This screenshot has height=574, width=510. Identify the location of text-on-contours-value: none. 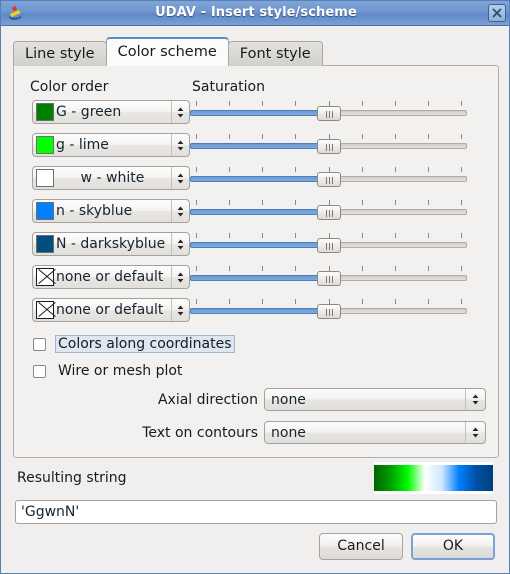
(288, 432).